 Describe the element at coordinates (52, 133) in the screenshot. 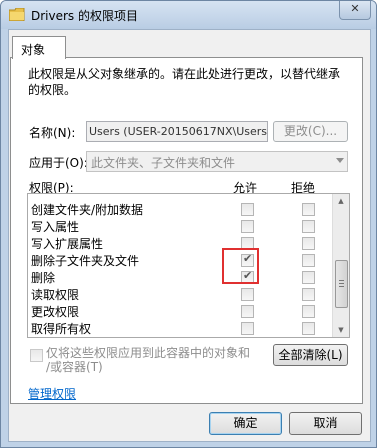

I see `name-label: 名称(N):` at that location.